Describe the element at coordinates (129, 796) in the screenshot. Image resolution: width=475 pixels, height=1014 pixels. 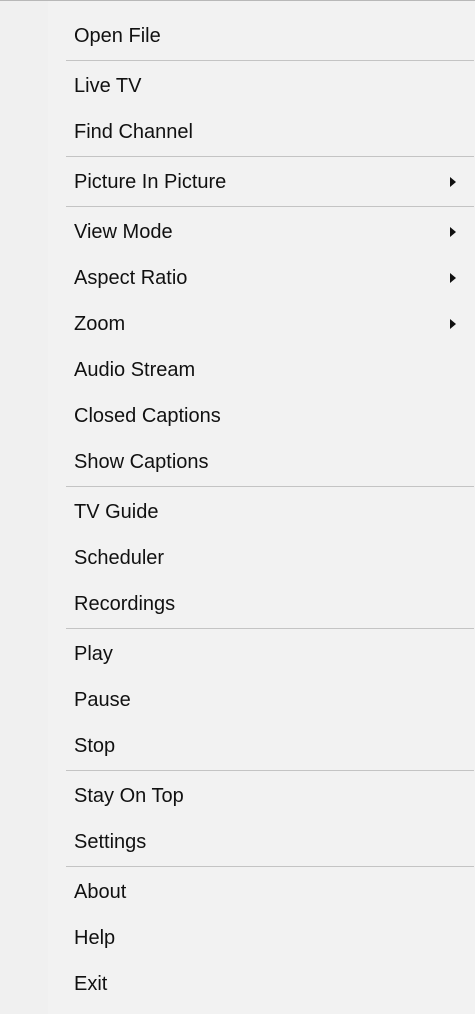
I see `menu-item-label: Stay On Top` at that location.